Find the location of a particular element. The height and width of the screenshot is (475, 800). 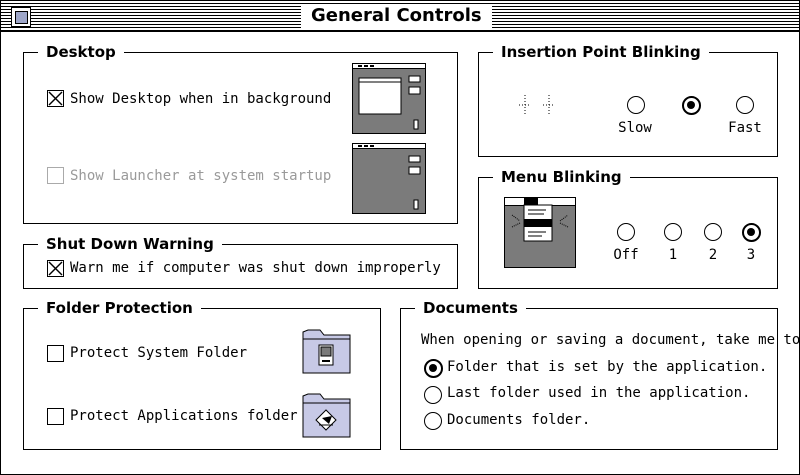

documents-folder-label: Documents folder. is located at coordinates (518, 420).